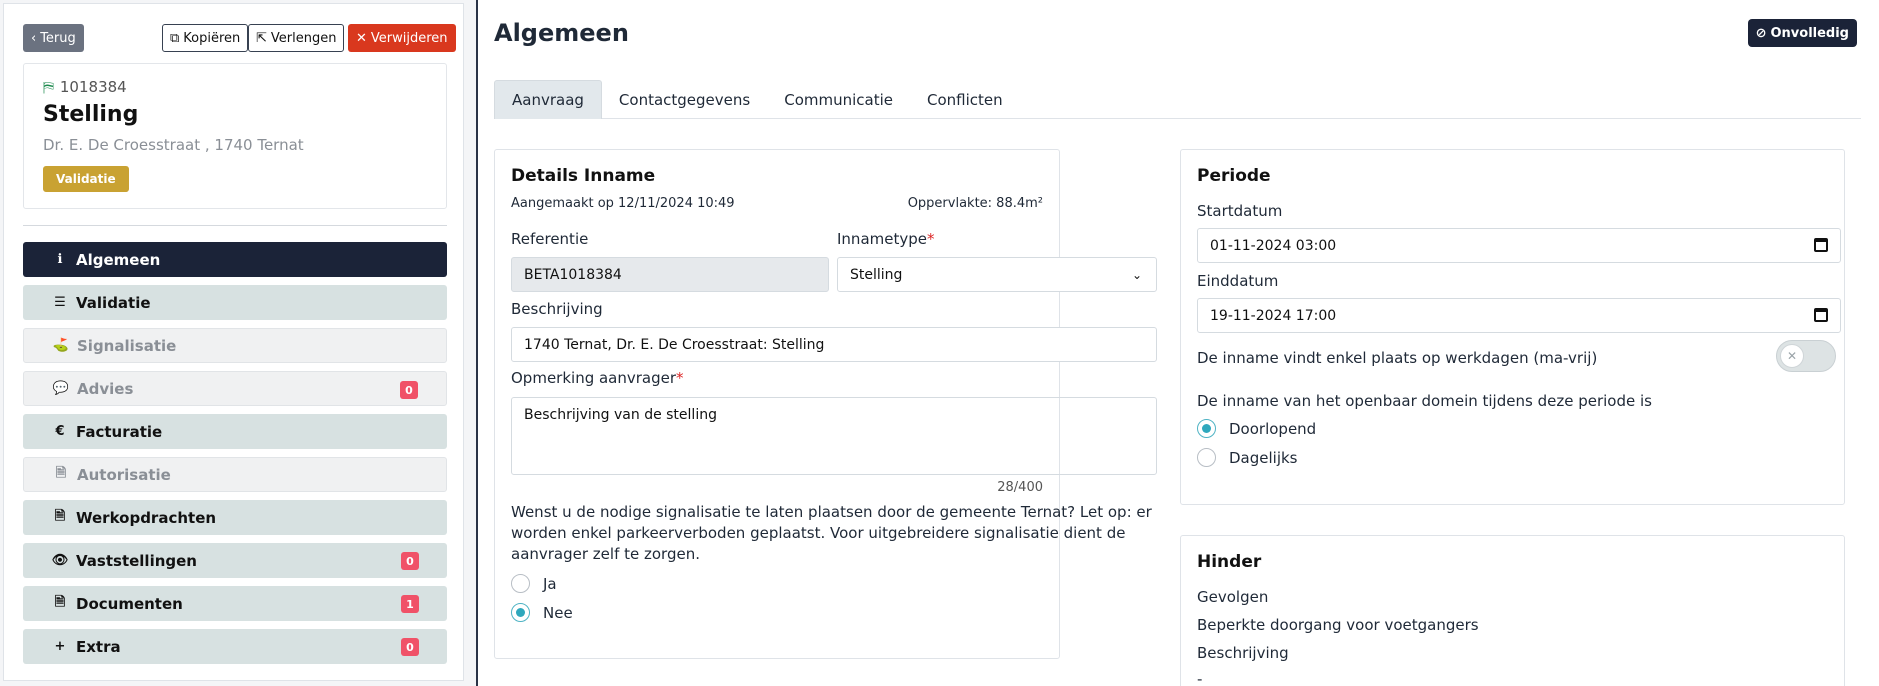  I want to click on description-label: Beschrijving, so click(557, 309).